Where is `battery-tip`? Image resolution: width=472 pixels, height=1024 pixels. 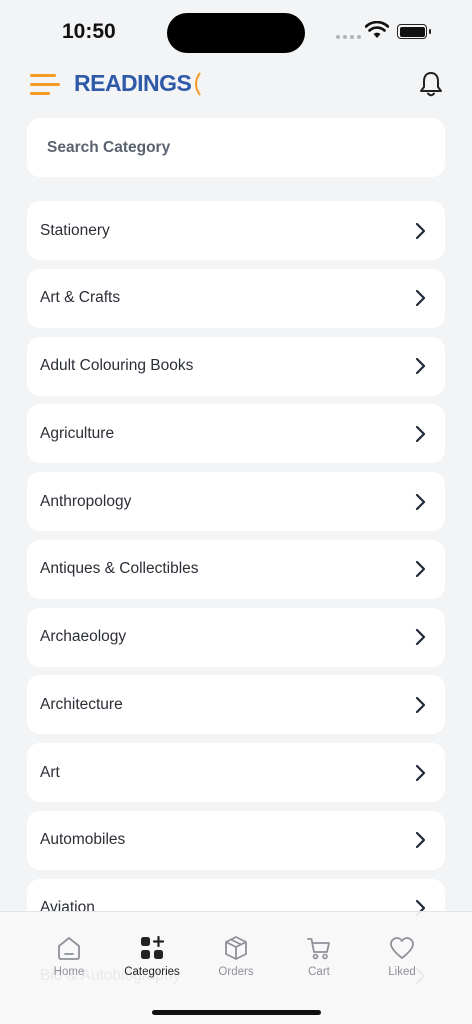 battery-tip is located at coordinates (430, 31).